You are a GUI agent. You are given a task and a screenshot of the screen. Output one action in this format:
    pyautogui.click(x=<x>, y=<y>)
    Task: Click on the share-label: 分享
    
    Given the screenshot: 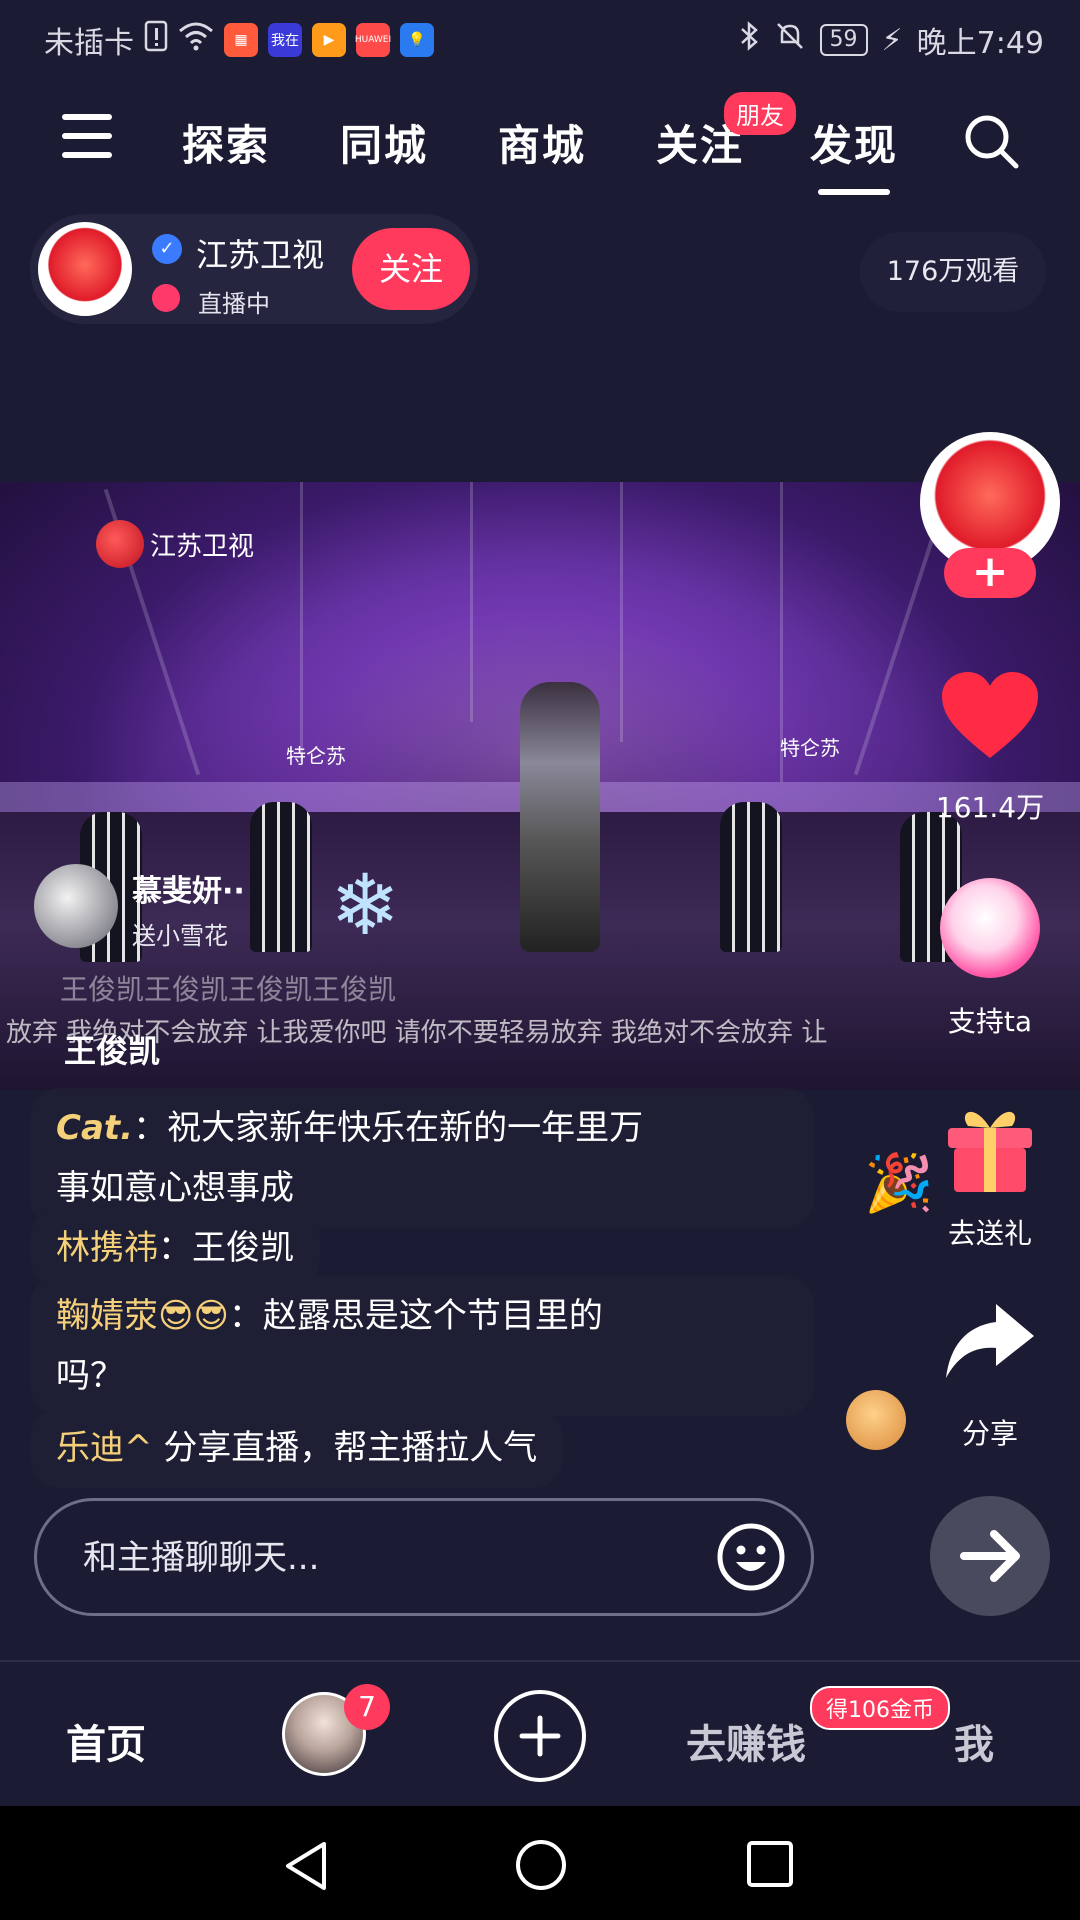 What is the action you would take?
    pyautogui.click(x=990, y=1432)
    